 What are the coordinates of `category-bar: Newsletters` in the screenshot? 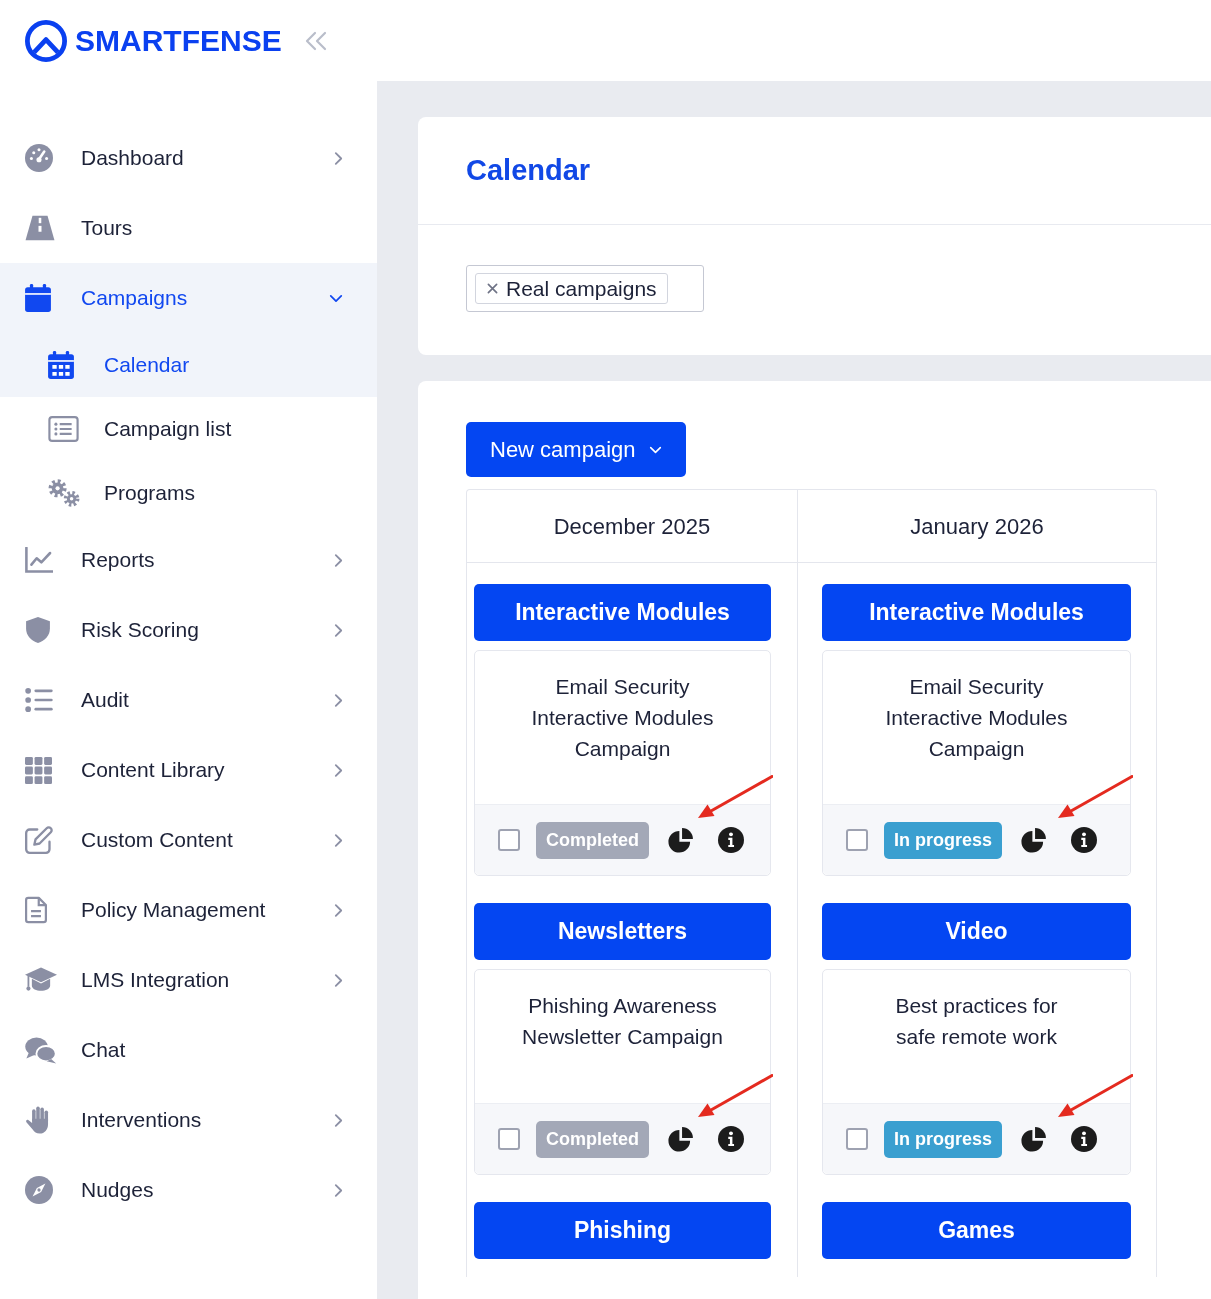 It's located at (622, 931).